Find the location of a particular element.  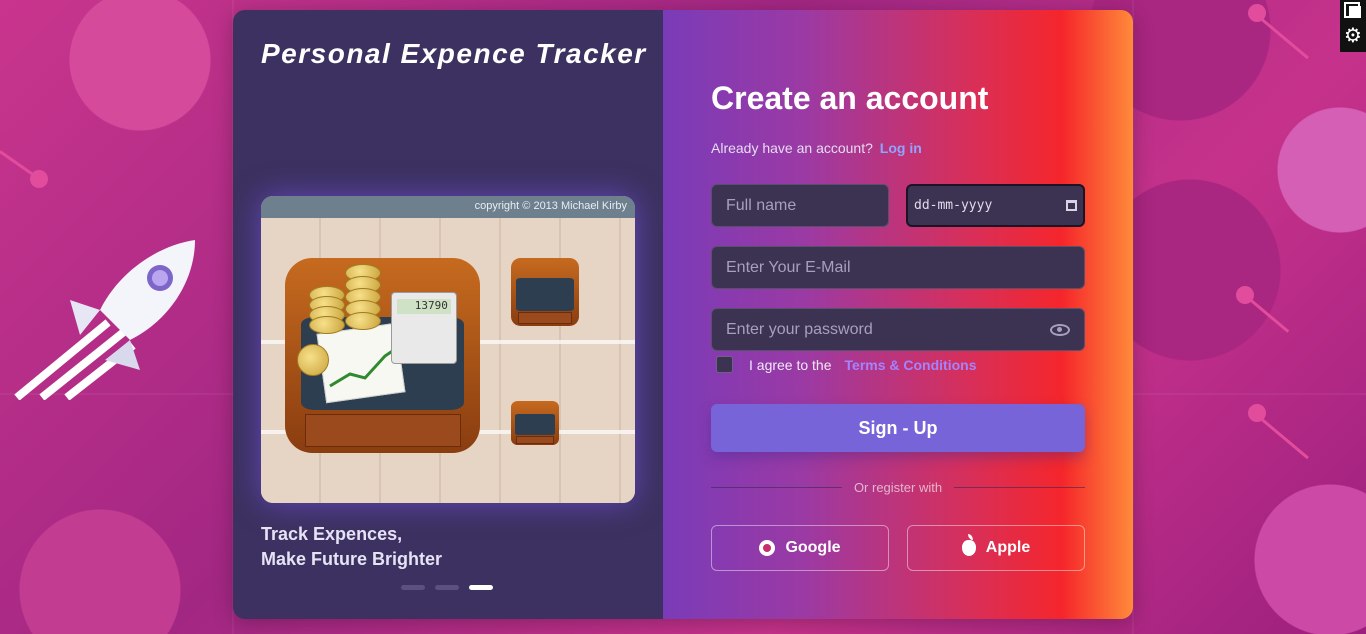

full-name-input is located at coordinates (800, 205).